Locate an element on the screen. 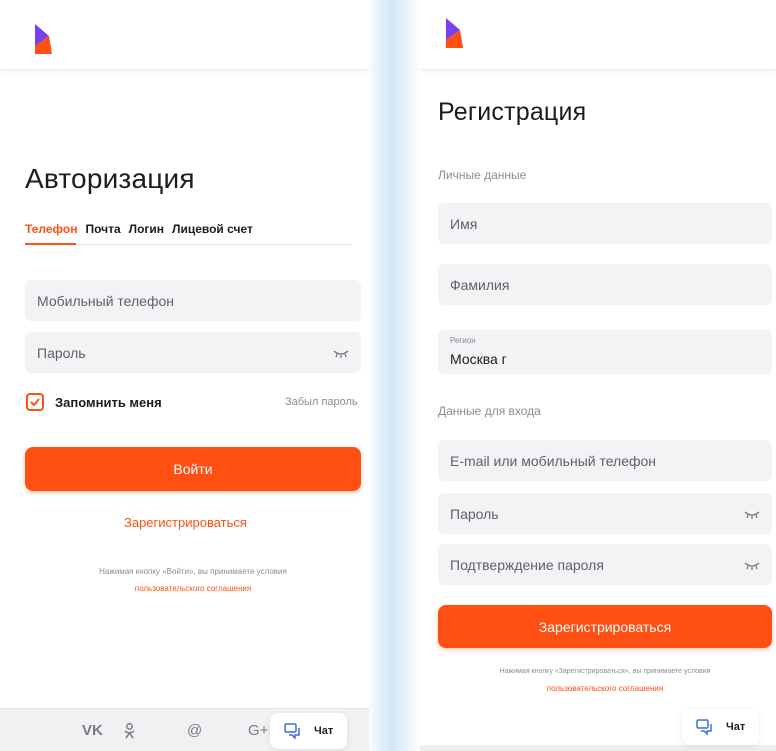 The height and width of the screenshot is (751, 776). login-data-section-label: Данные для входа is located at coordinates (489, 411).